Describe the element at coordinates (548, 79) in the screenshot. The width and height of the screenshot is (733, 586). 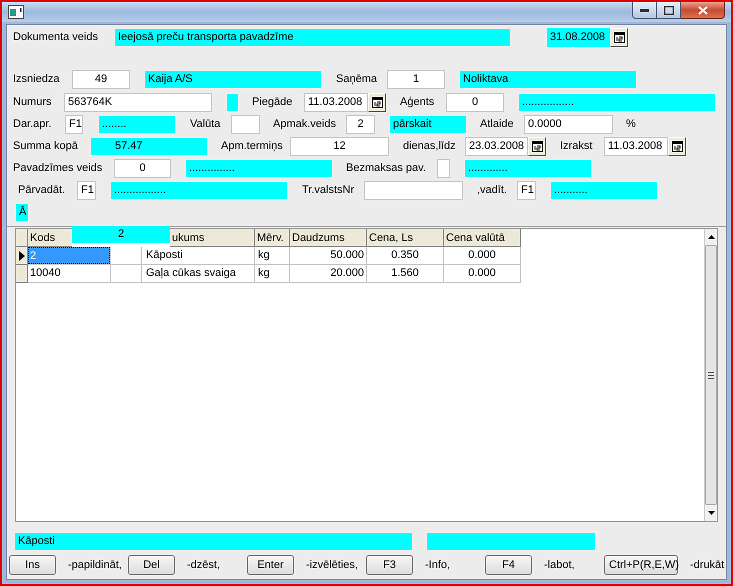
I see `lookup-field: Noliktava` at that location.